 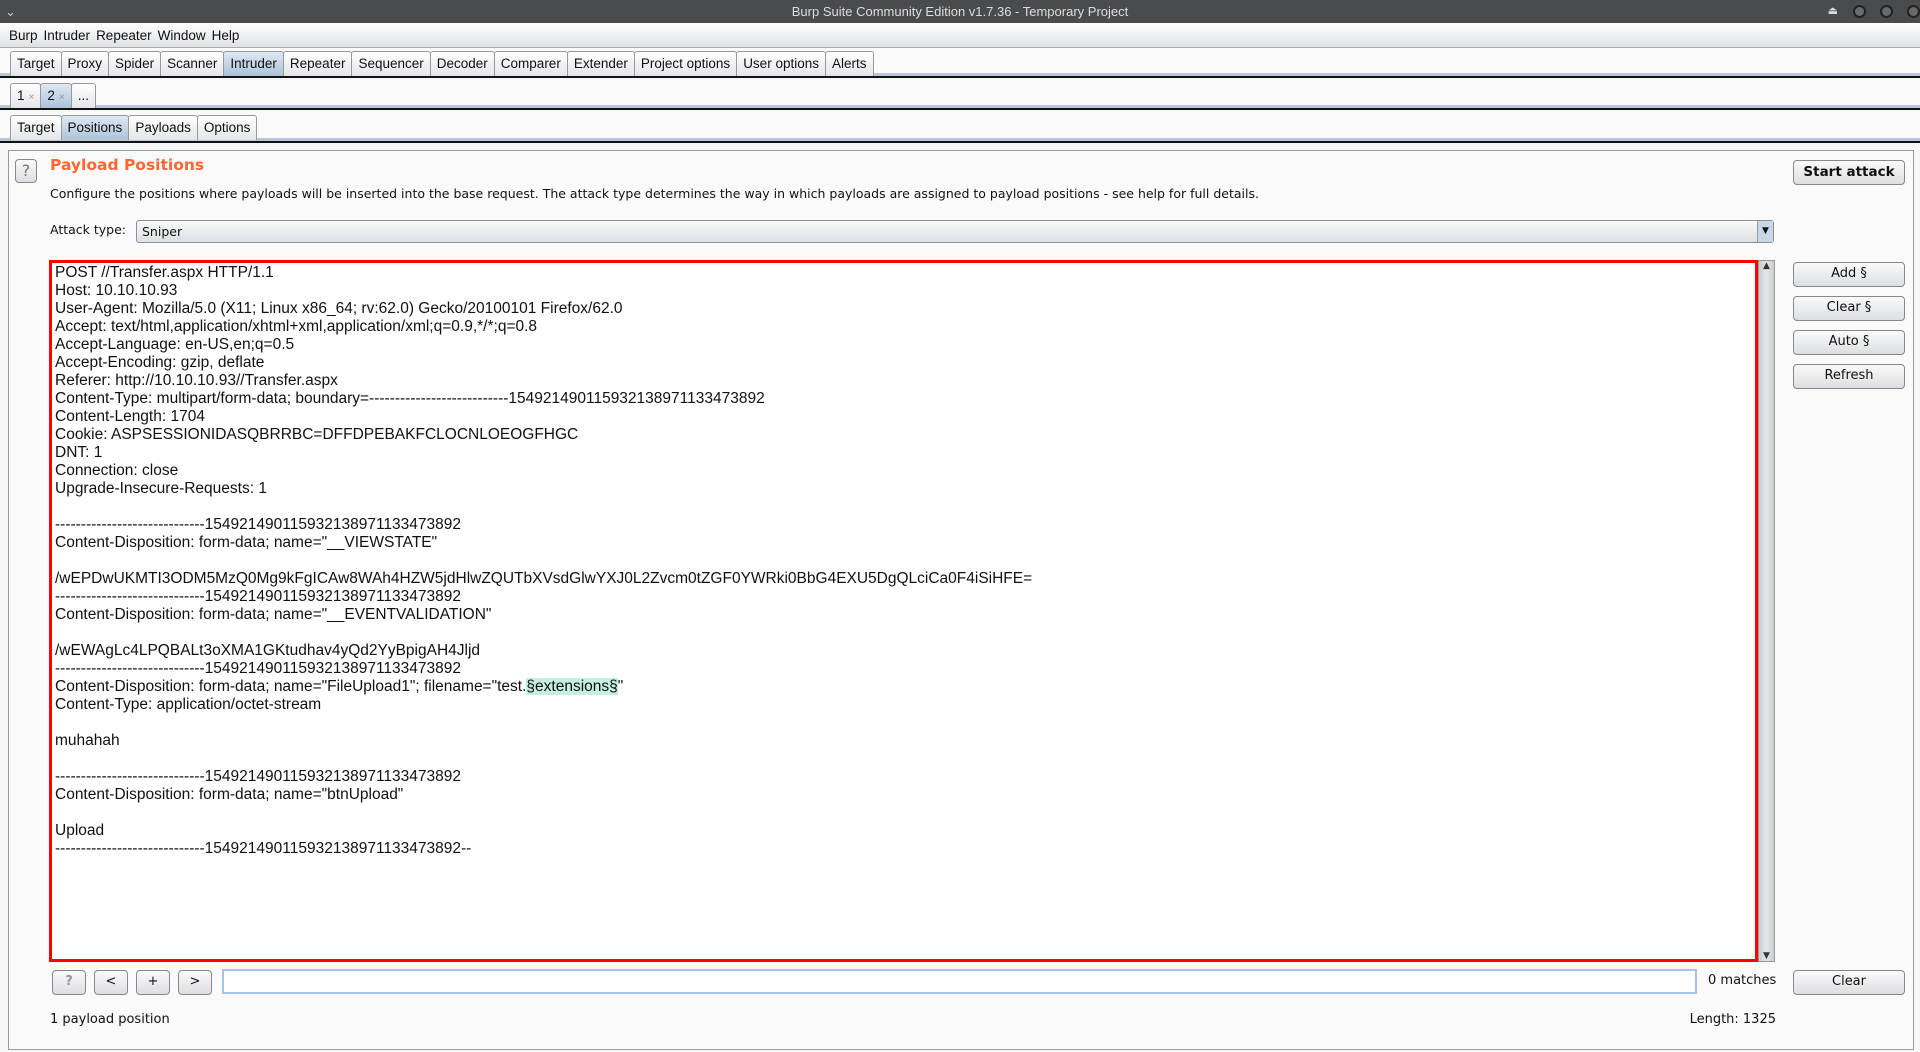 What do you see at coordinates (620, 686) in the screenshot?
I see `request-text: "` at bounding box center [620, 686].